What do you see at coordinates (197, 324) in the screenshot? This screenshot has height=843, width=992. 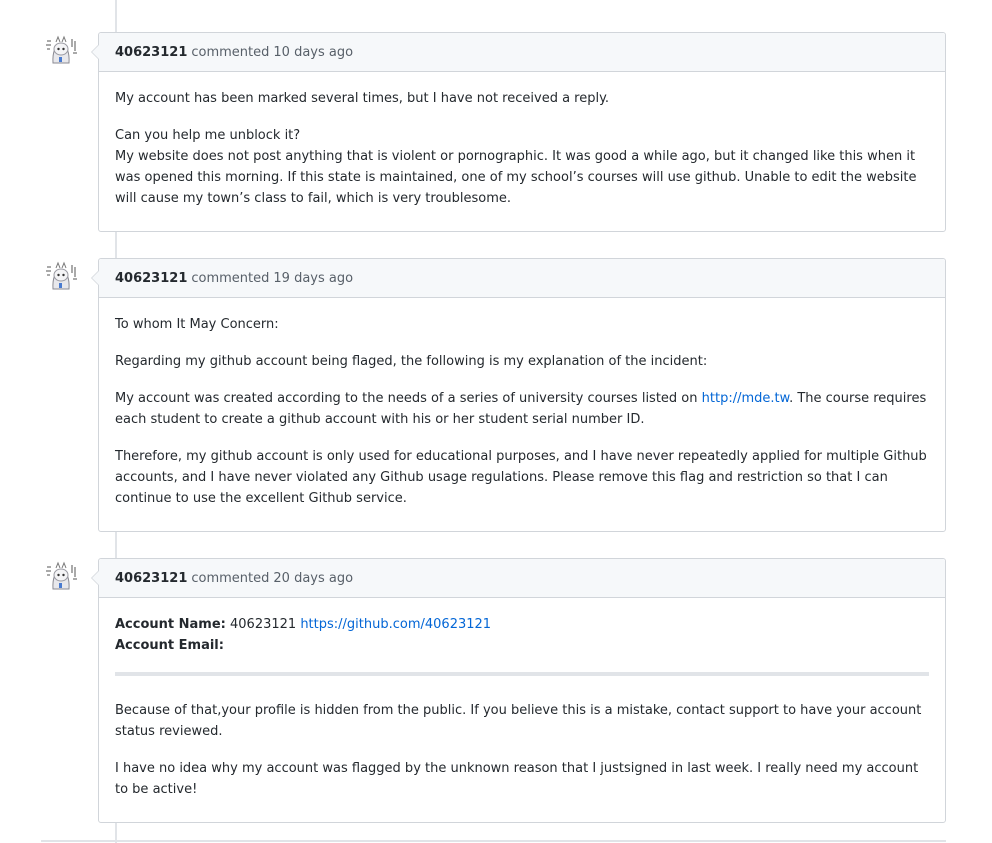 I see `comment-paragraph: To whom It May Concern:` at bounding box center [197, 324].